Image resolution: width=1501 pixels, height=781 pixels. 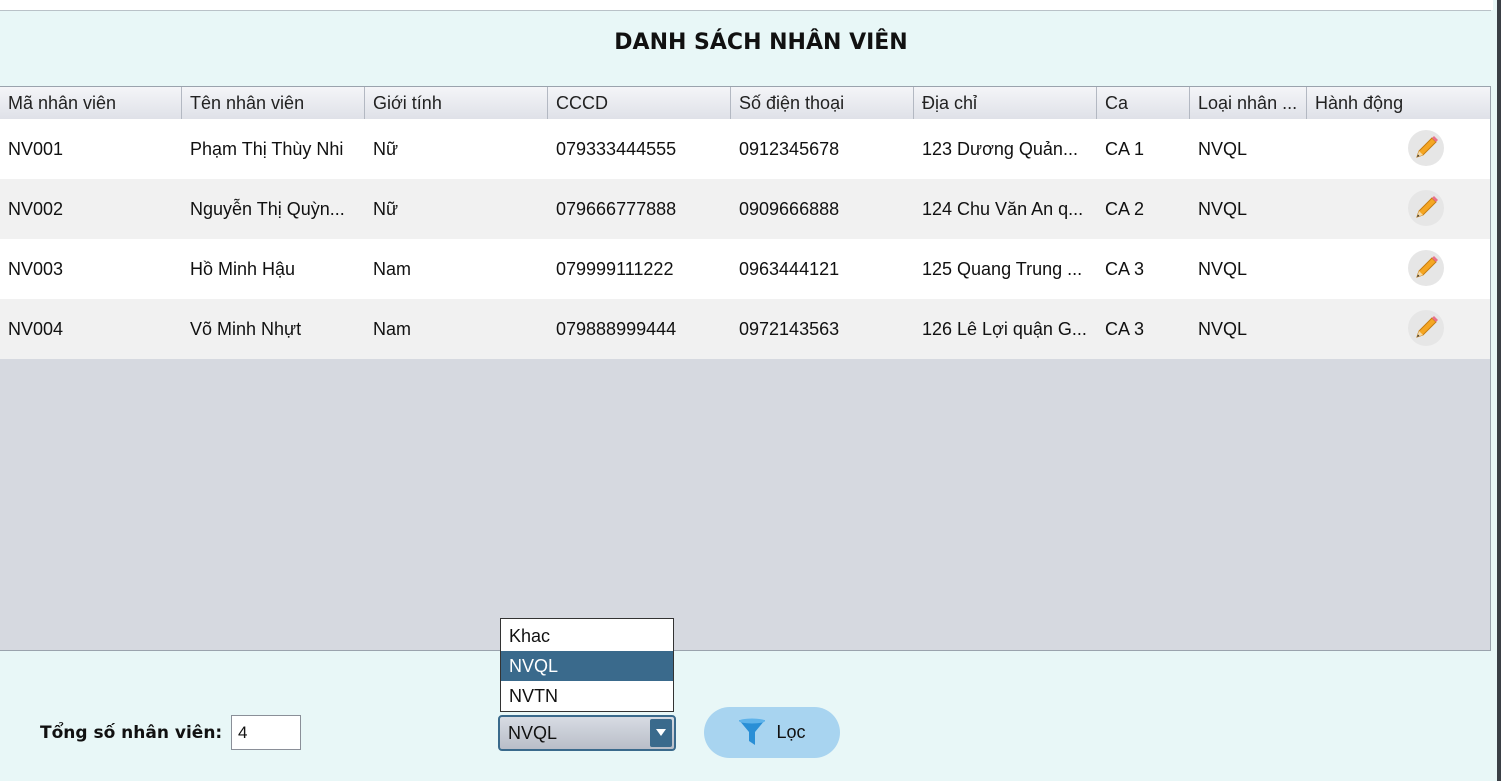 What do you see at coordinates (1125, 209) in the screenshot?
I see `cell-shift: CA 2` at bounding box center [1125, 209].